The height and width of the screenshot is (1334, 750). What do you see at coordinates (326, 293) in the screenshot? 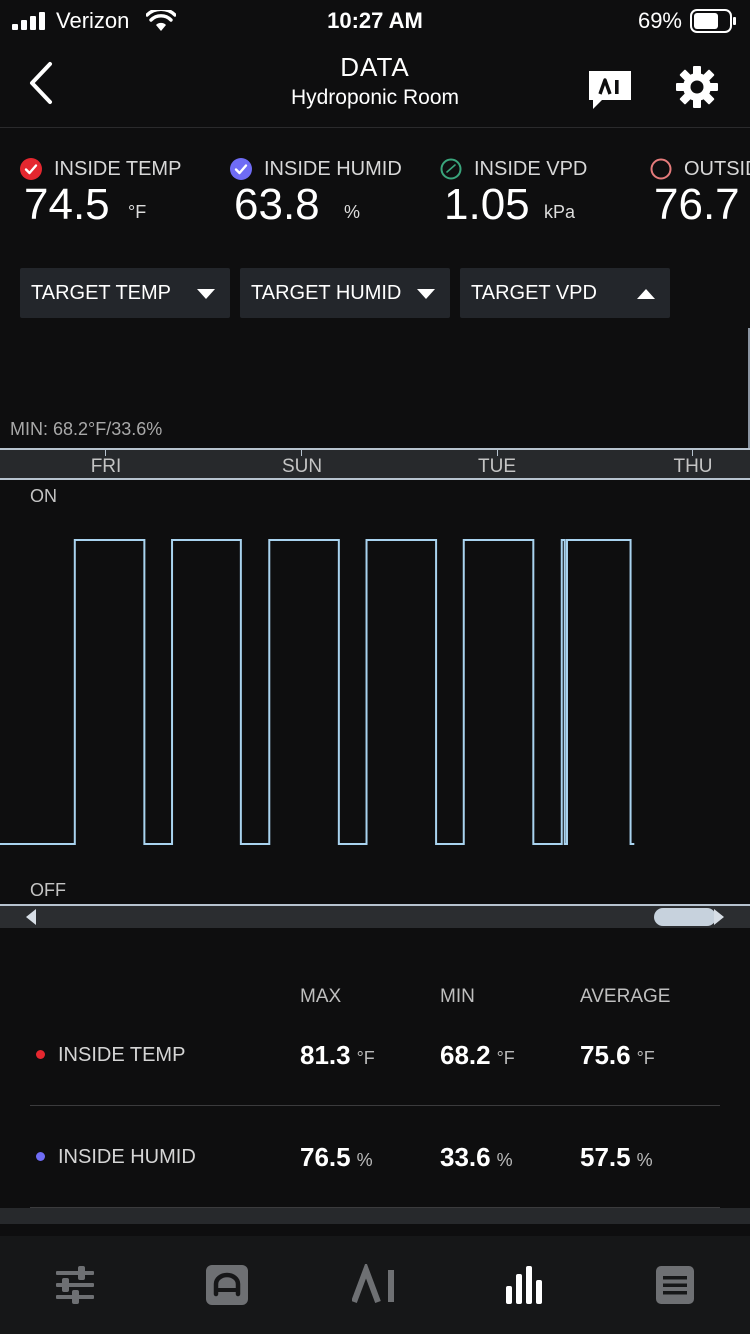
I see `target-label: TARGET HUMID` at bounding box center [326, 293].